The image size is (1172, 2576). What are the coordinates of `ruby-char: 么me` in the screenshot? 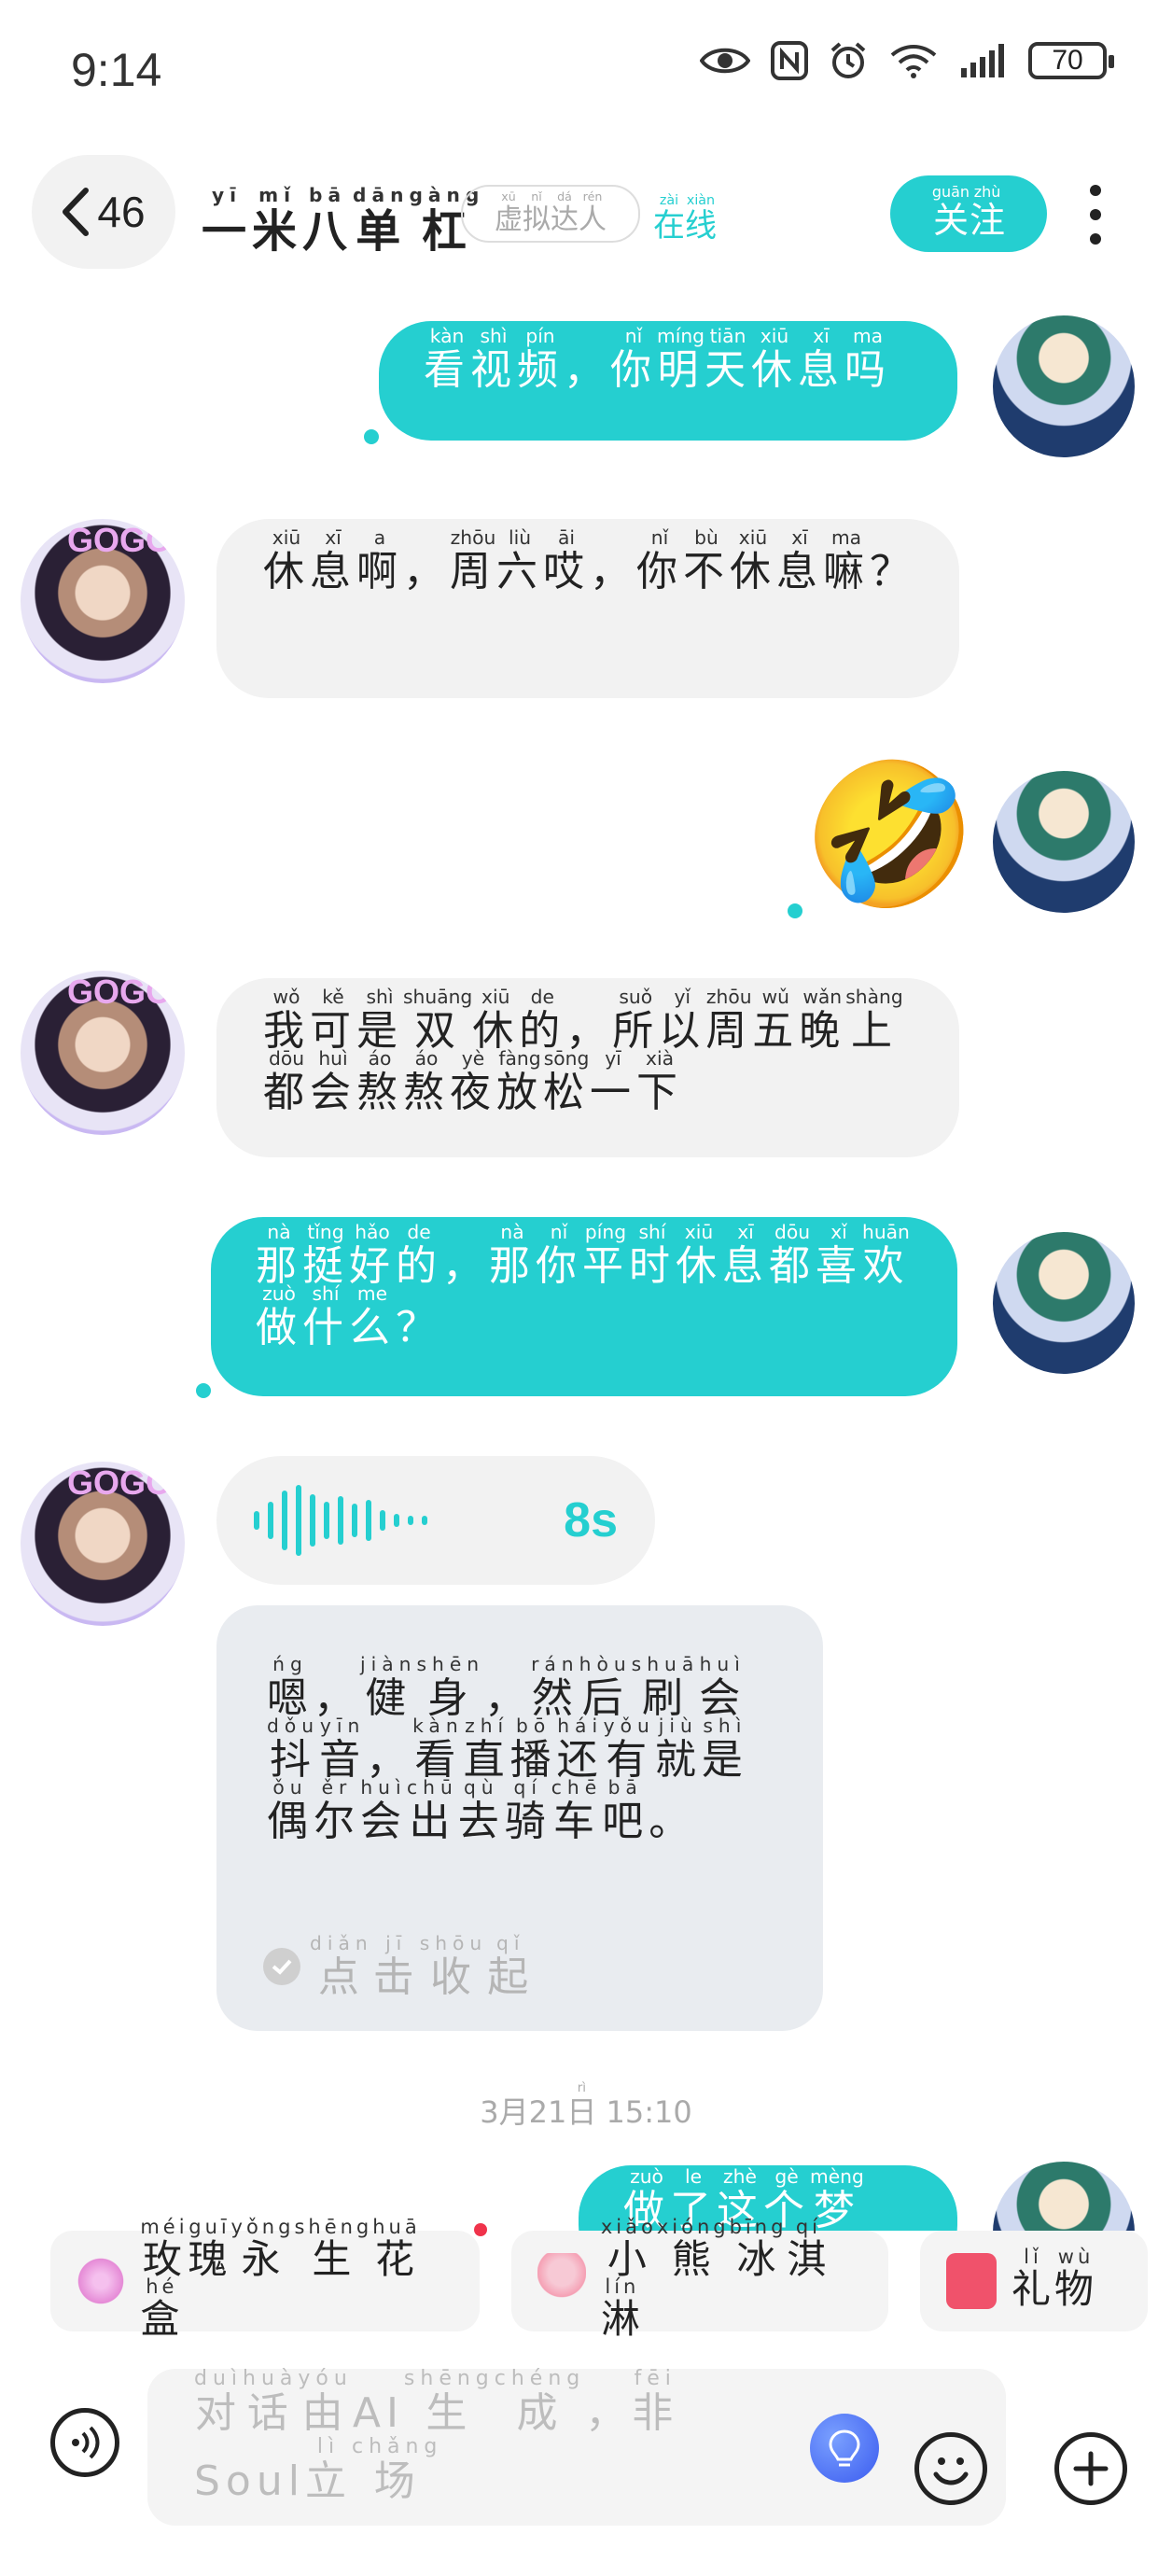 It's located at (372, 1316).